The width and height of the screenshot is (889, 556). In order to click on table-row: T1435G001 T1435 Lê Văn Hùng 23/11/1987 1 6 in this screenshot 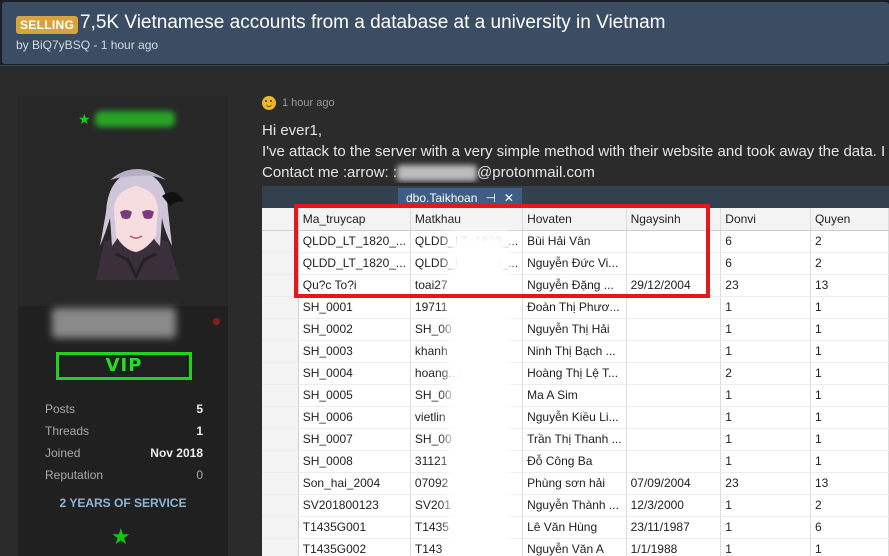, I will do `click(575, 527)`.